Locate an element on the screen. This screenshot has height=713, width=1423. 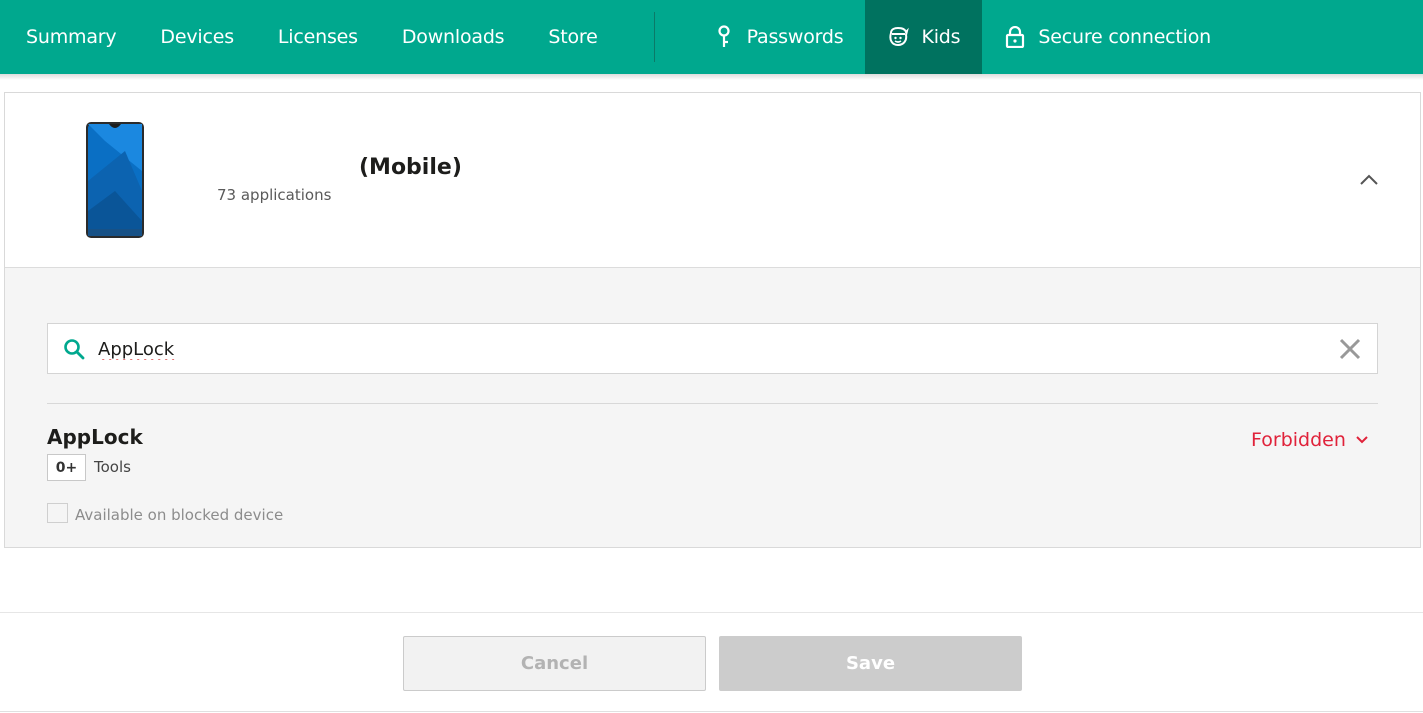
nav-devices: Devices is located at coordinates (196, 37).